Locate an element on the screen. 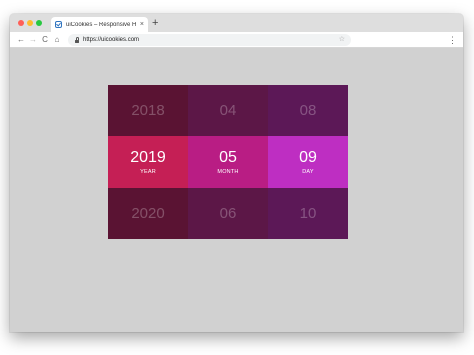 The width and height of the screenshot is (474, 355). year-option-next: 2020 is located at coordinates (148, 213).